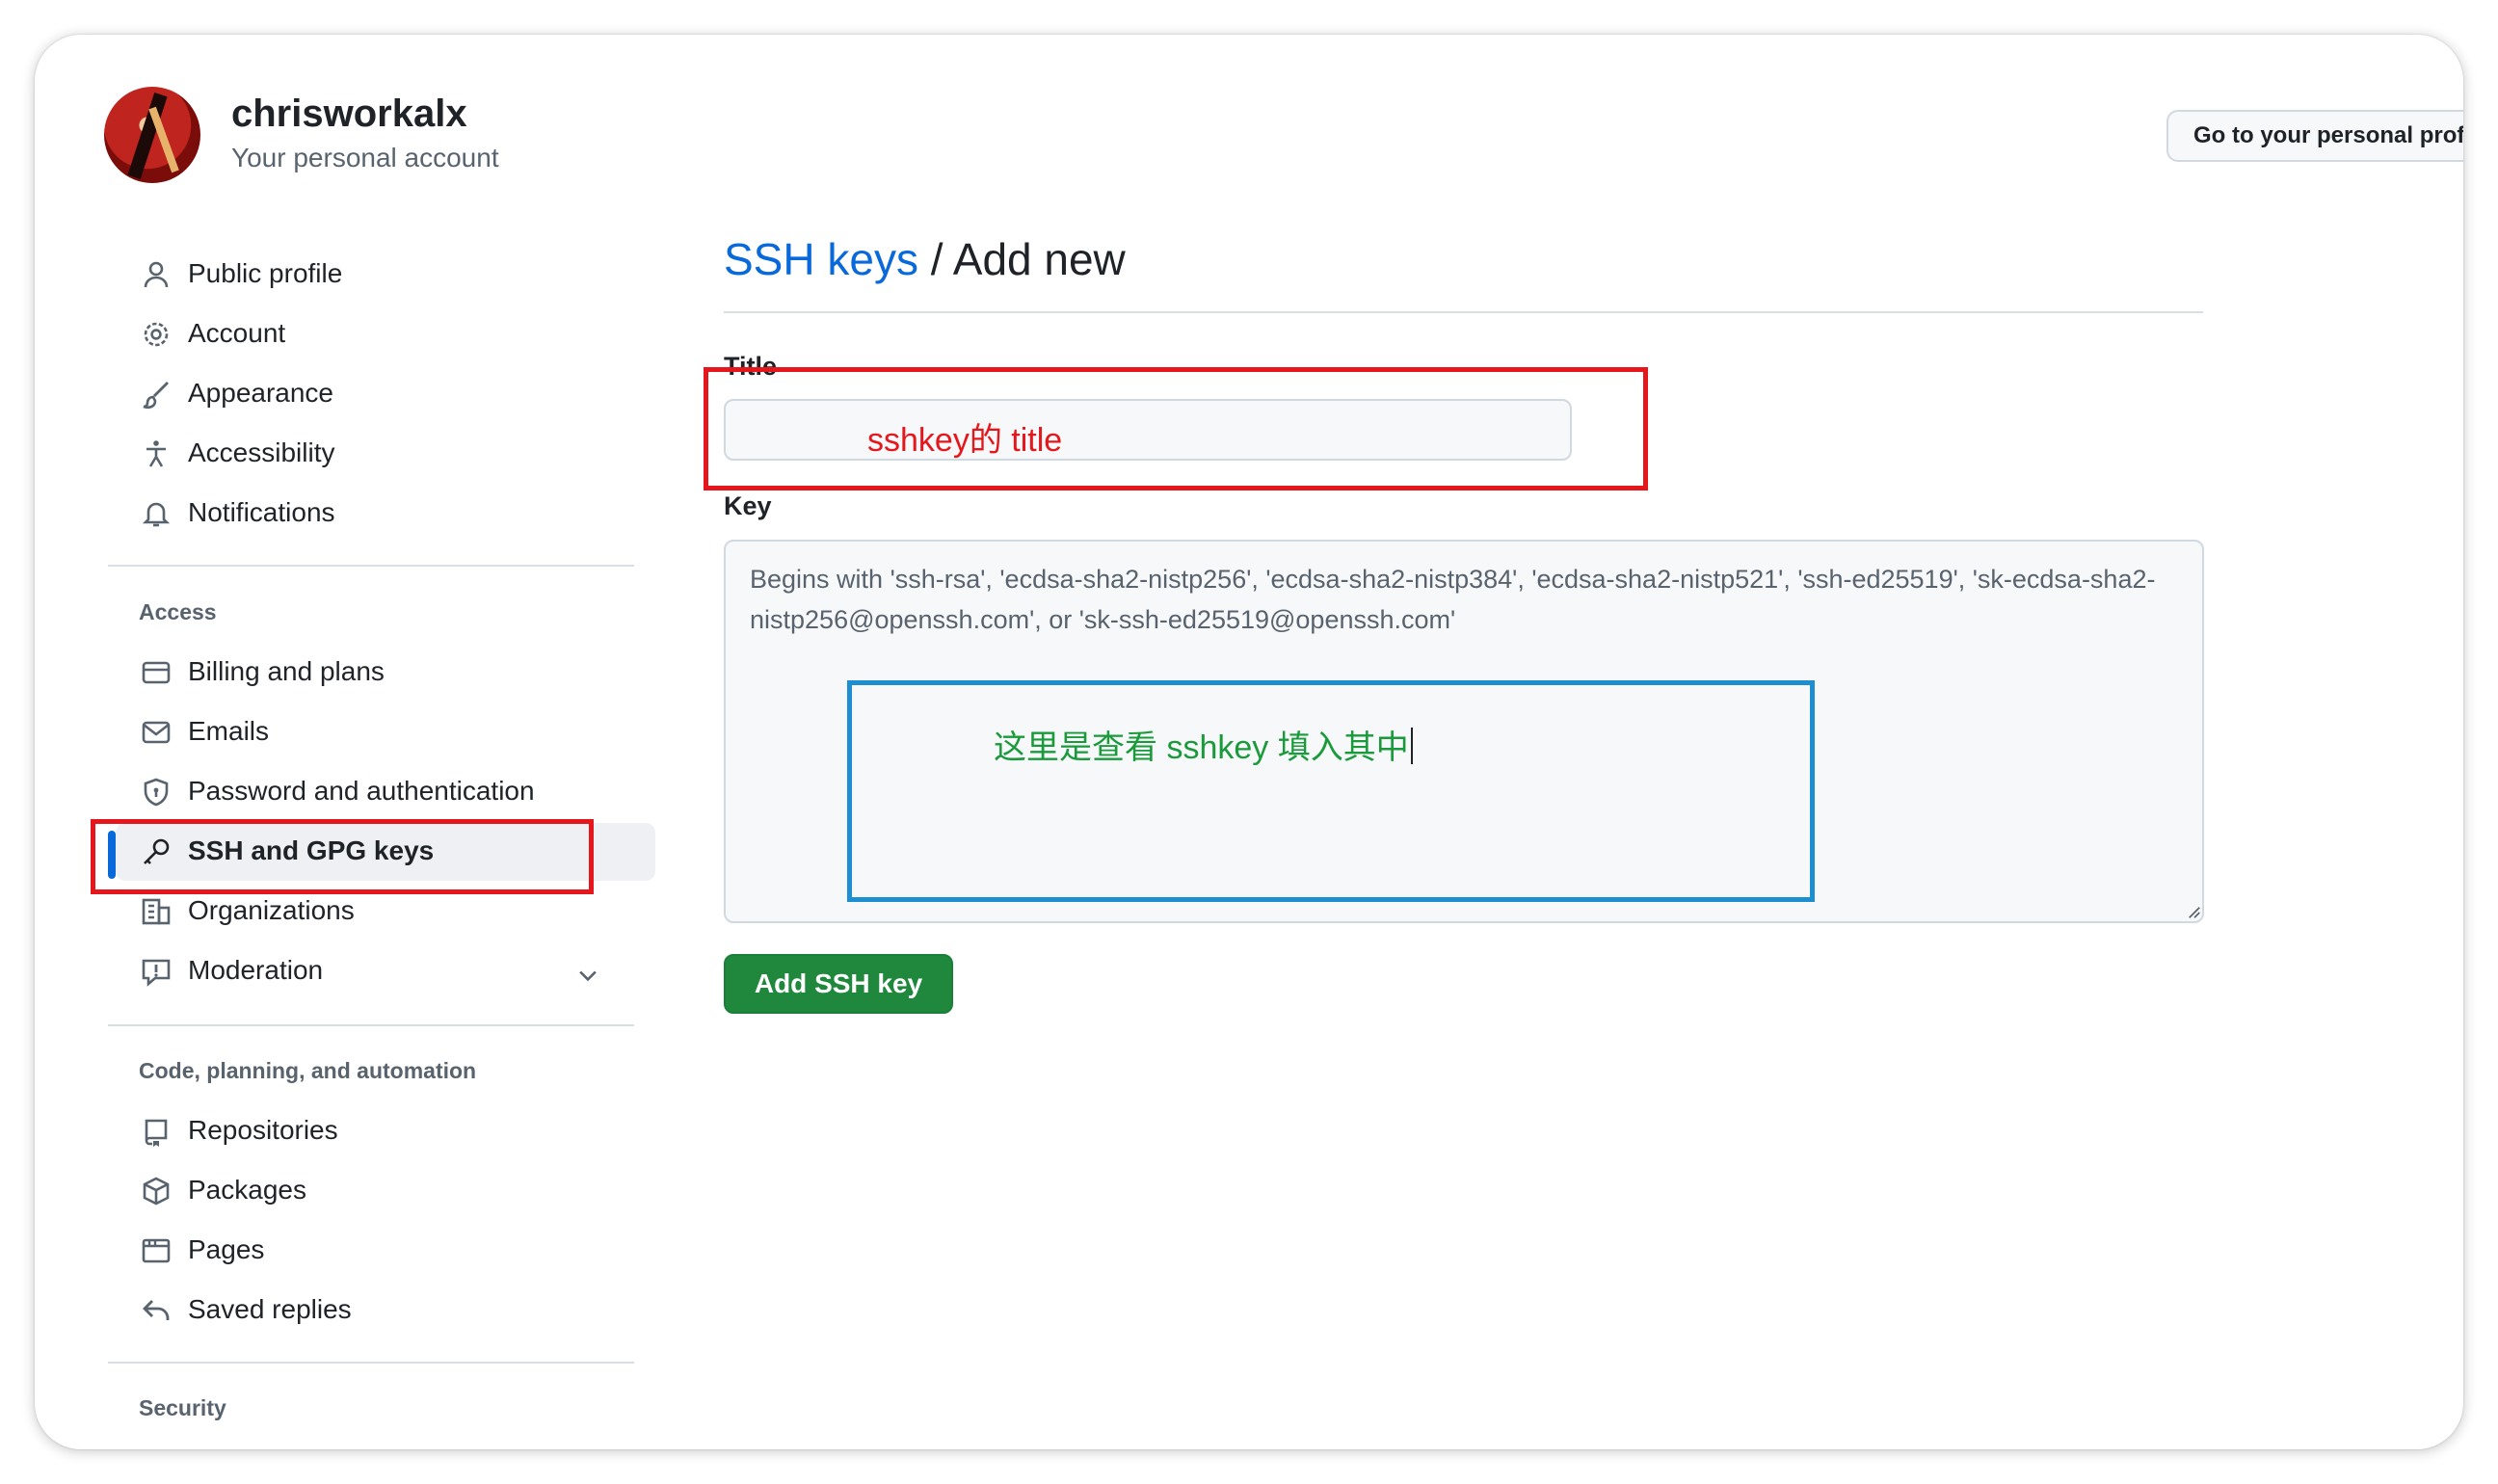 The height and width of the screenshot is (1484, 2498). Describe the element at coordinates (237, 333) in the screenshot. I see `sidebar-item-label: Account` at that location.